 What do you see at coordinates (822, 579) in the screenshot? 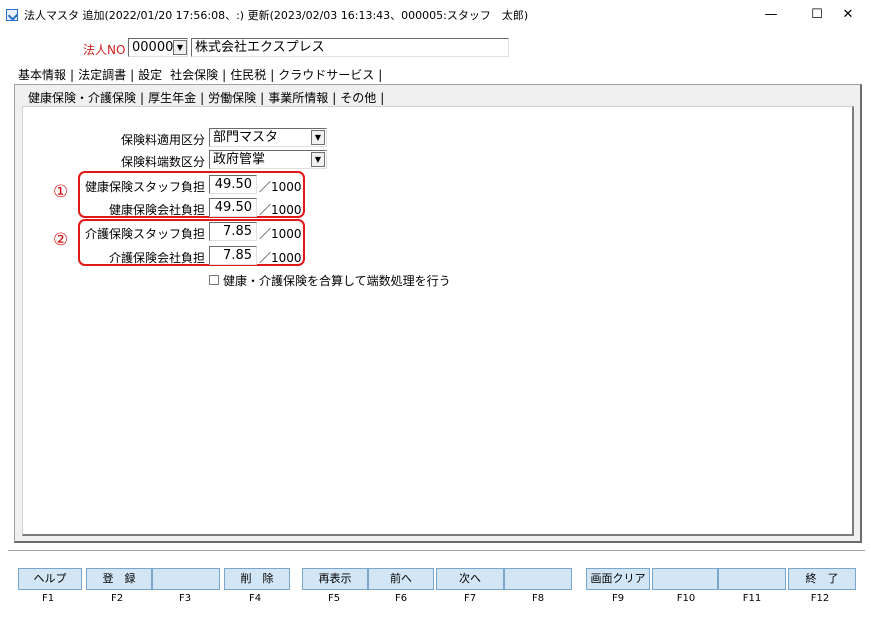
I see `exit-button: 終 了` at bounding box center [822, 579].